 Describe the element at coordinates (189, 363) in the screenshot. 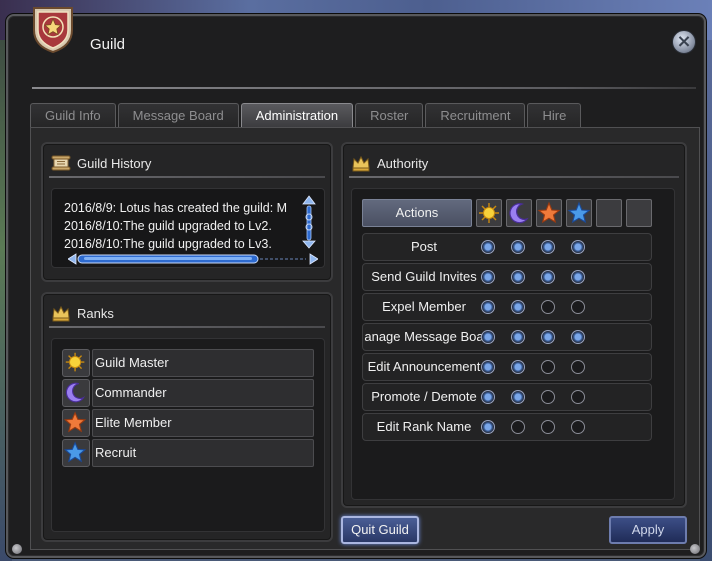

I see `rank-row-guild-master: Guild Master` at that location.